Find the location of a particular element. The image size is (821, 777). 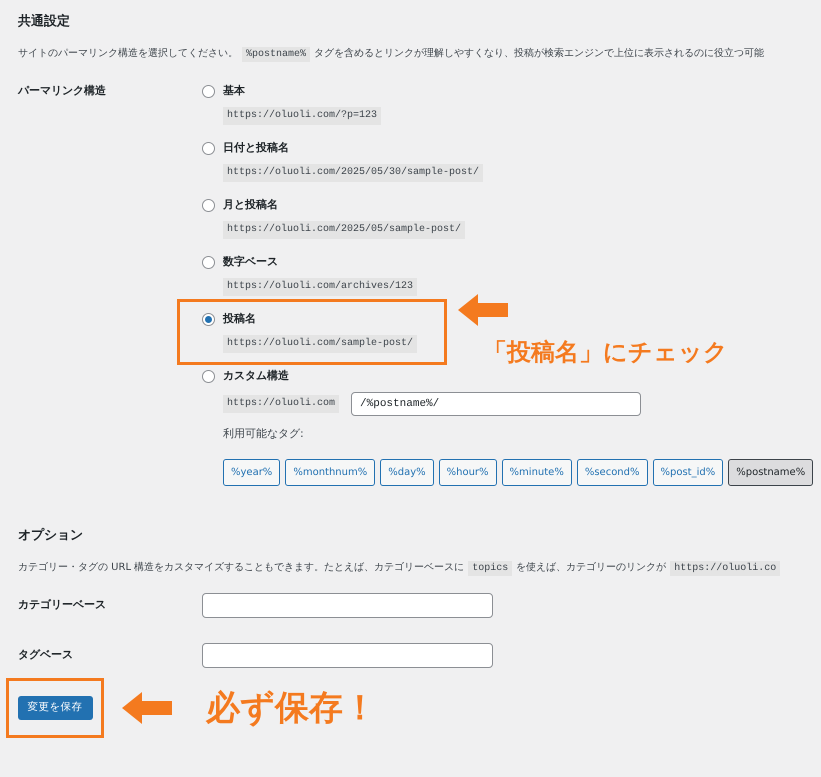

tag-button: %postname% is located at coordinates (771, 472).